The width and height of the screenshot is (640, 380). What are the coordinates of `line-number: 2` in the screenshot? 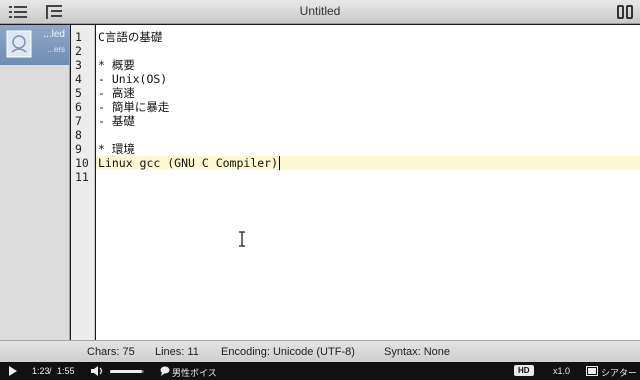 It's located at (78, 51).